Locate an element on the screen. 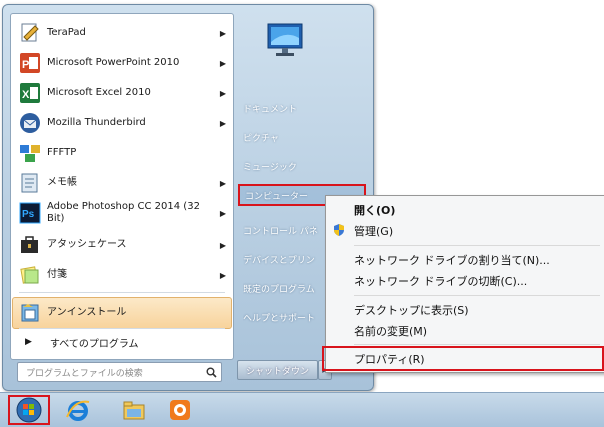 The image size is (604, 427). ffftp-icon is located at coordinates (30, 153).